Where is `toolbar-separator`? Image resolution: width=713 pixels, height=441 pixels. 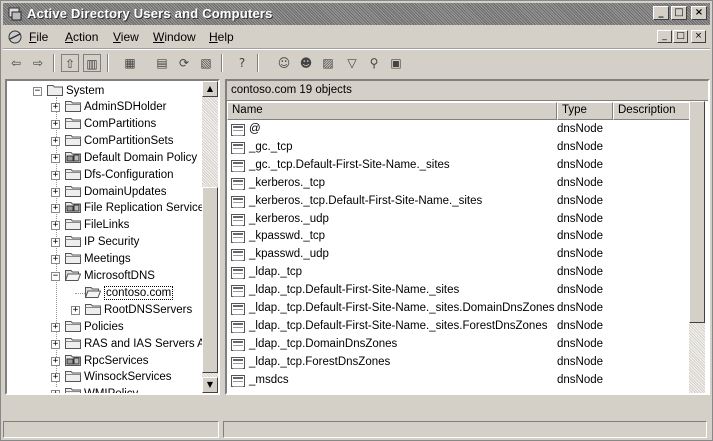
toolbar-separator is located at coordinates (54, 63).